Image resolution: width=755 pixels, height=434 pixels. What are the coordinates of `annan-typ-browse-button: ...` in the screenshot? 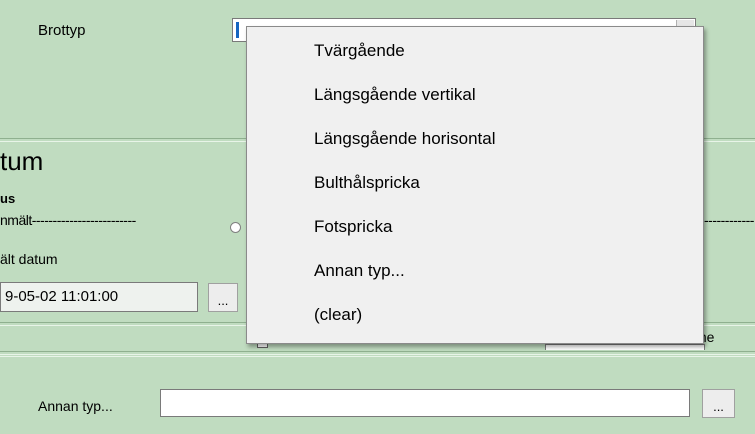 It's located at (718, 403).